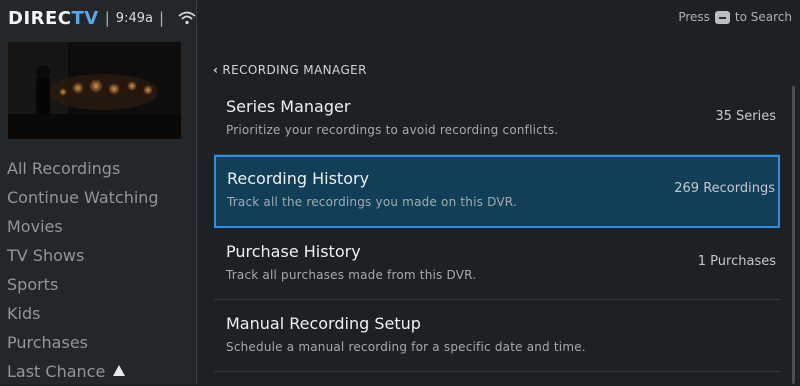 This screenshot has width=800, height=386. I want to click on row-title: Recording History, so click(298, 178).